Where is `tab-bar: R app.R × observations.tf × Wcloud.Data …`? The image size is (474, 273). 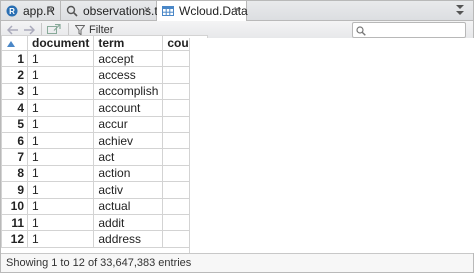
tab-bar: R app.R × observations.tf × Wcloud.Data … is located at coordinates (237, 11).